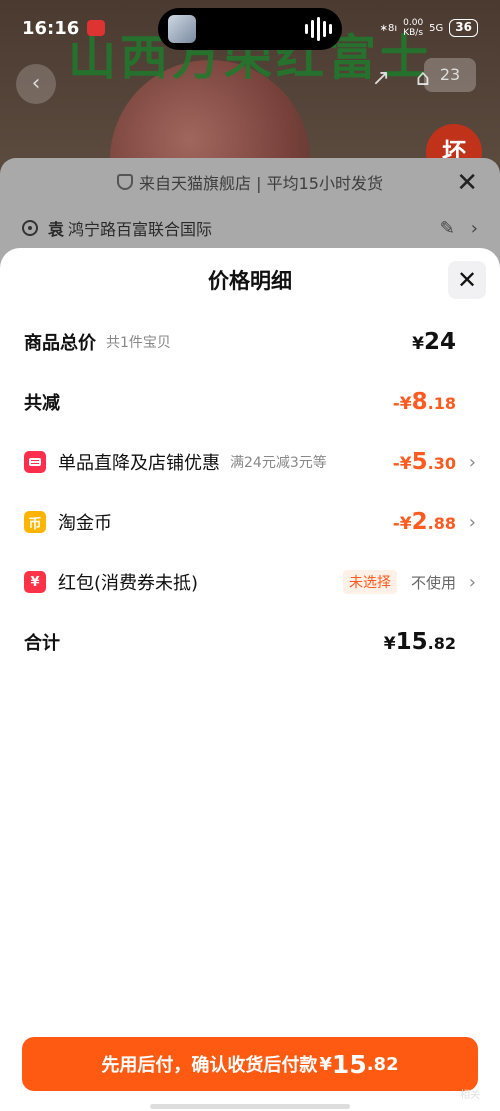 Image resolution: width=500 pixels, height=1111 pixels. I want to click on image-count-badge: 23, so click(450, 75).